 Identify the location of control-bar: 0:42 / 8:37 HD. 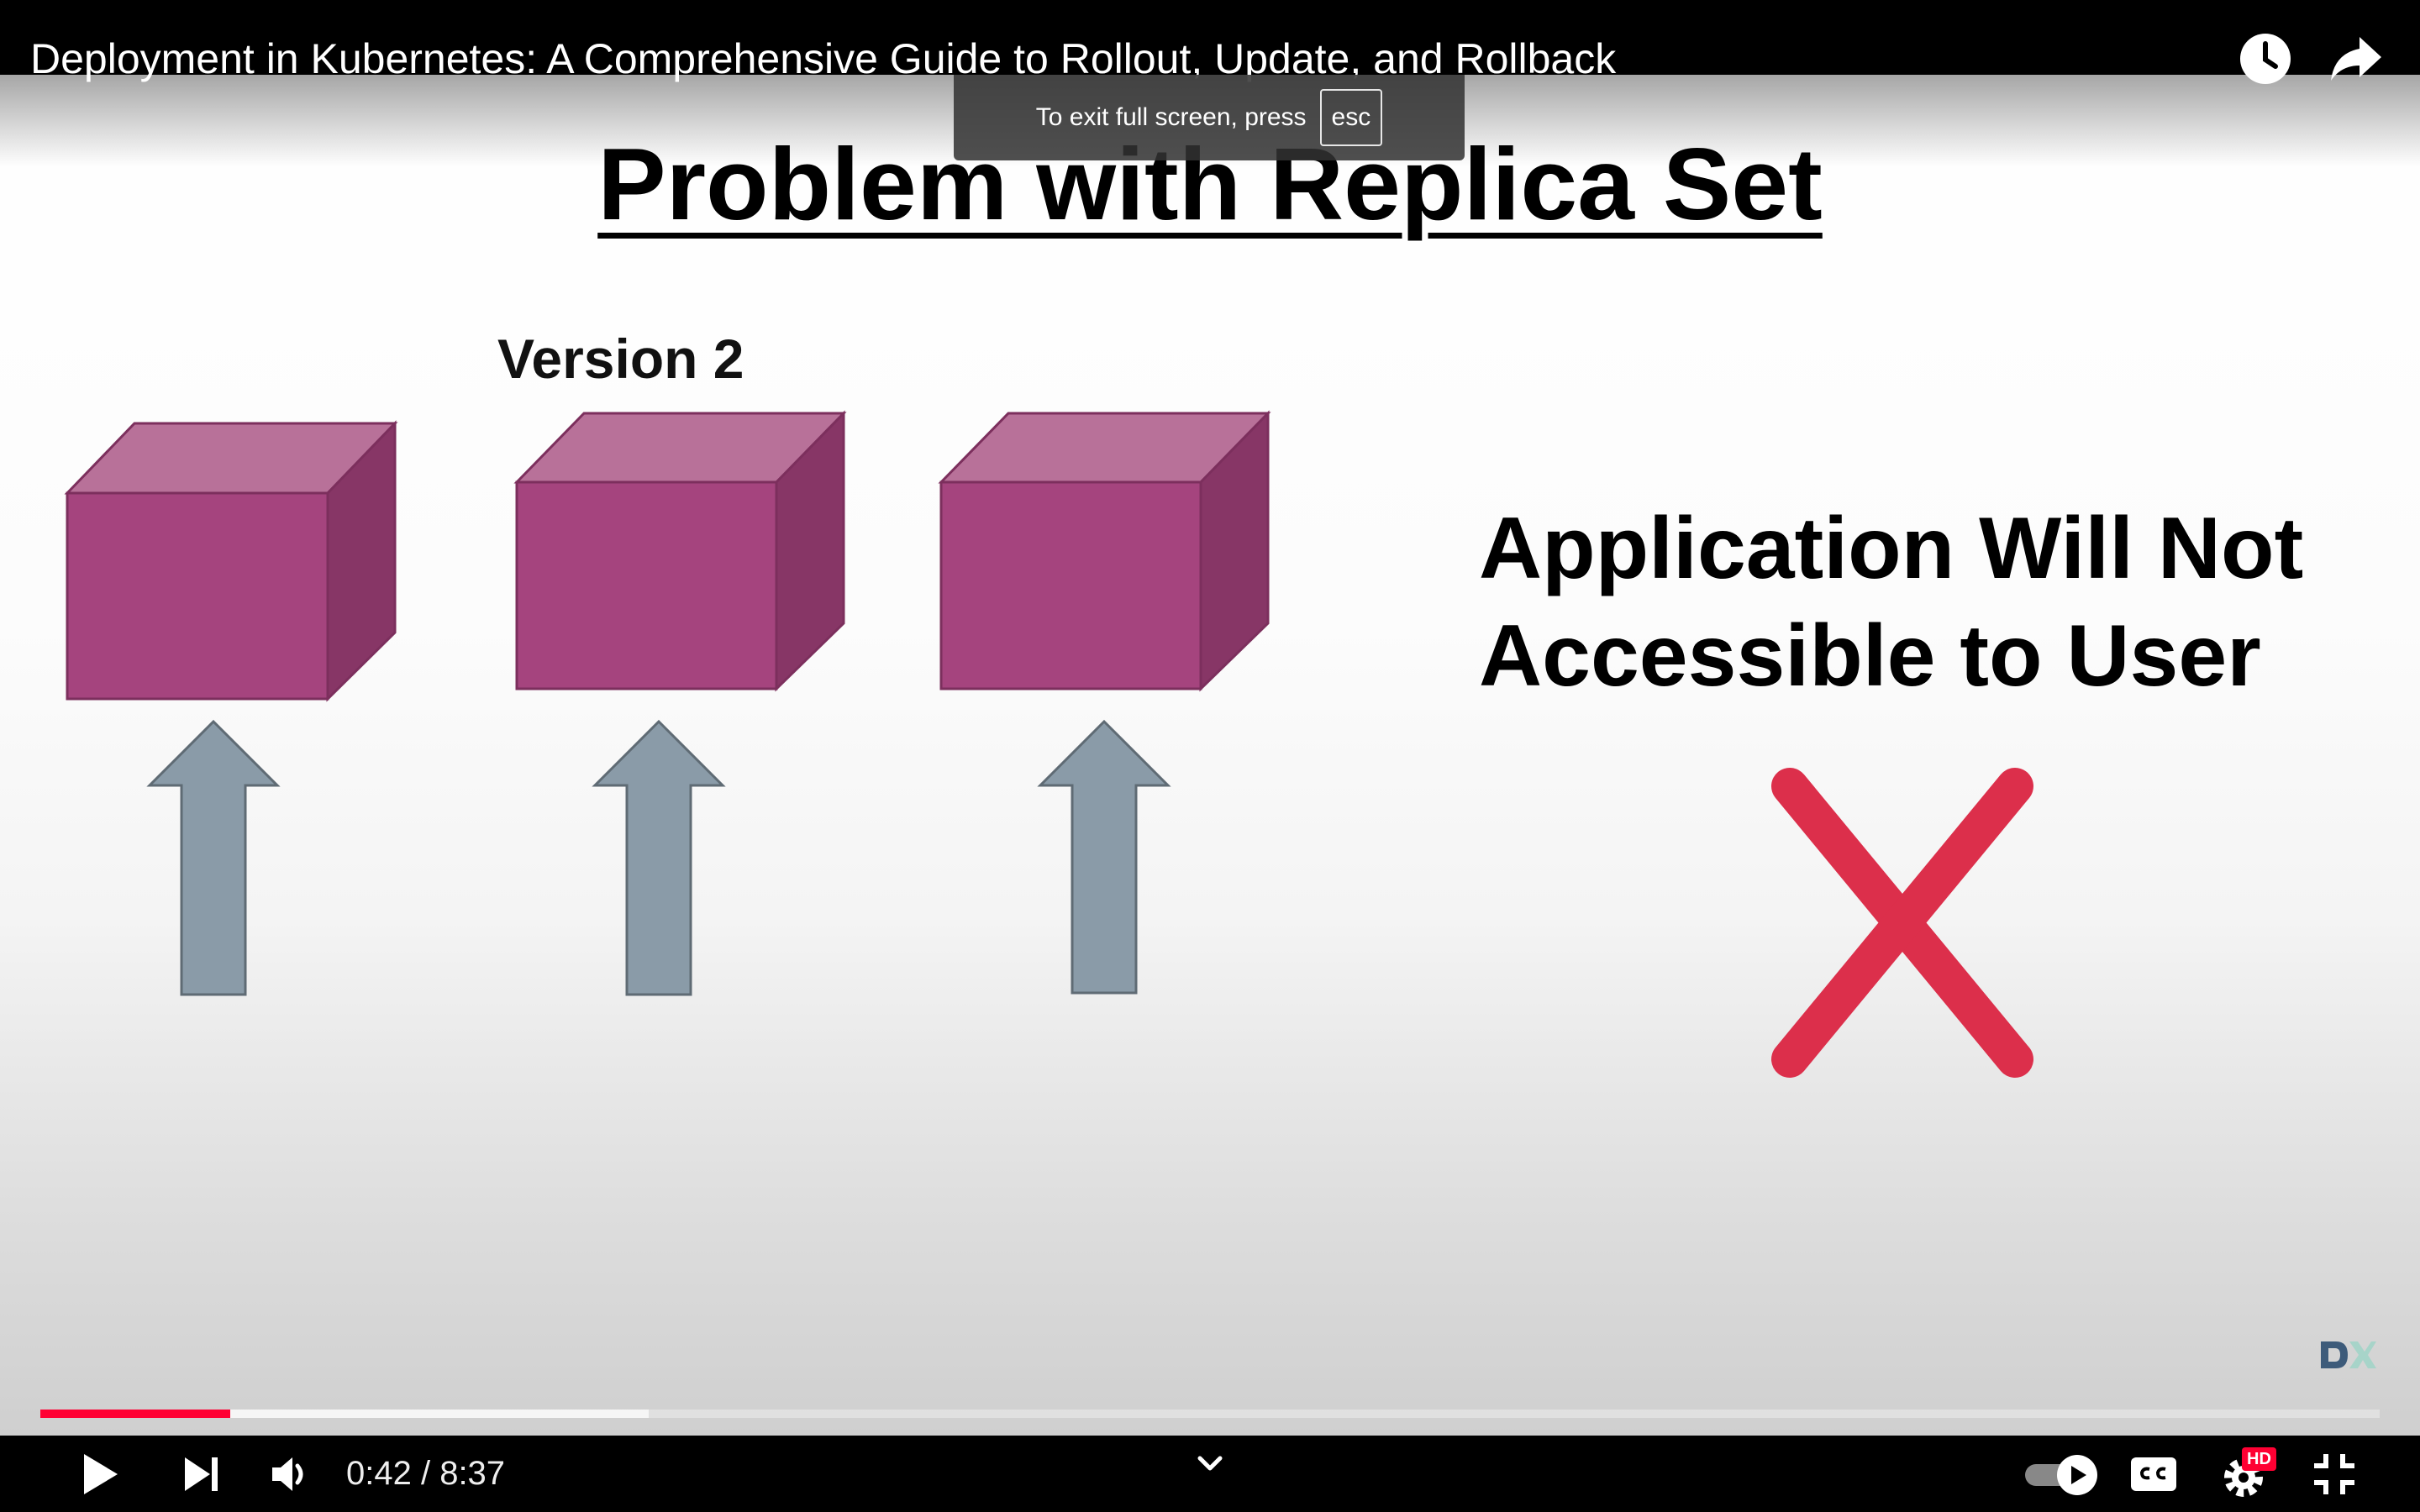
(1210, 1474).